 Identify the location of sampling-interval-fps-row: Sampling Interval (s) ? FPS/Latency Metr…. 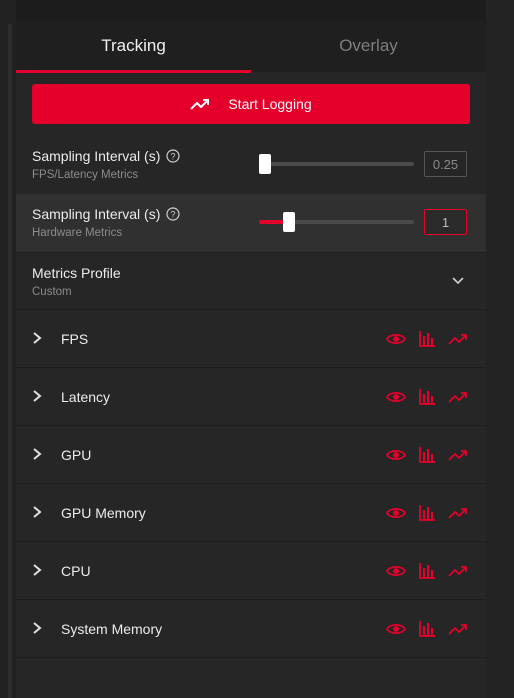
(251, 165).